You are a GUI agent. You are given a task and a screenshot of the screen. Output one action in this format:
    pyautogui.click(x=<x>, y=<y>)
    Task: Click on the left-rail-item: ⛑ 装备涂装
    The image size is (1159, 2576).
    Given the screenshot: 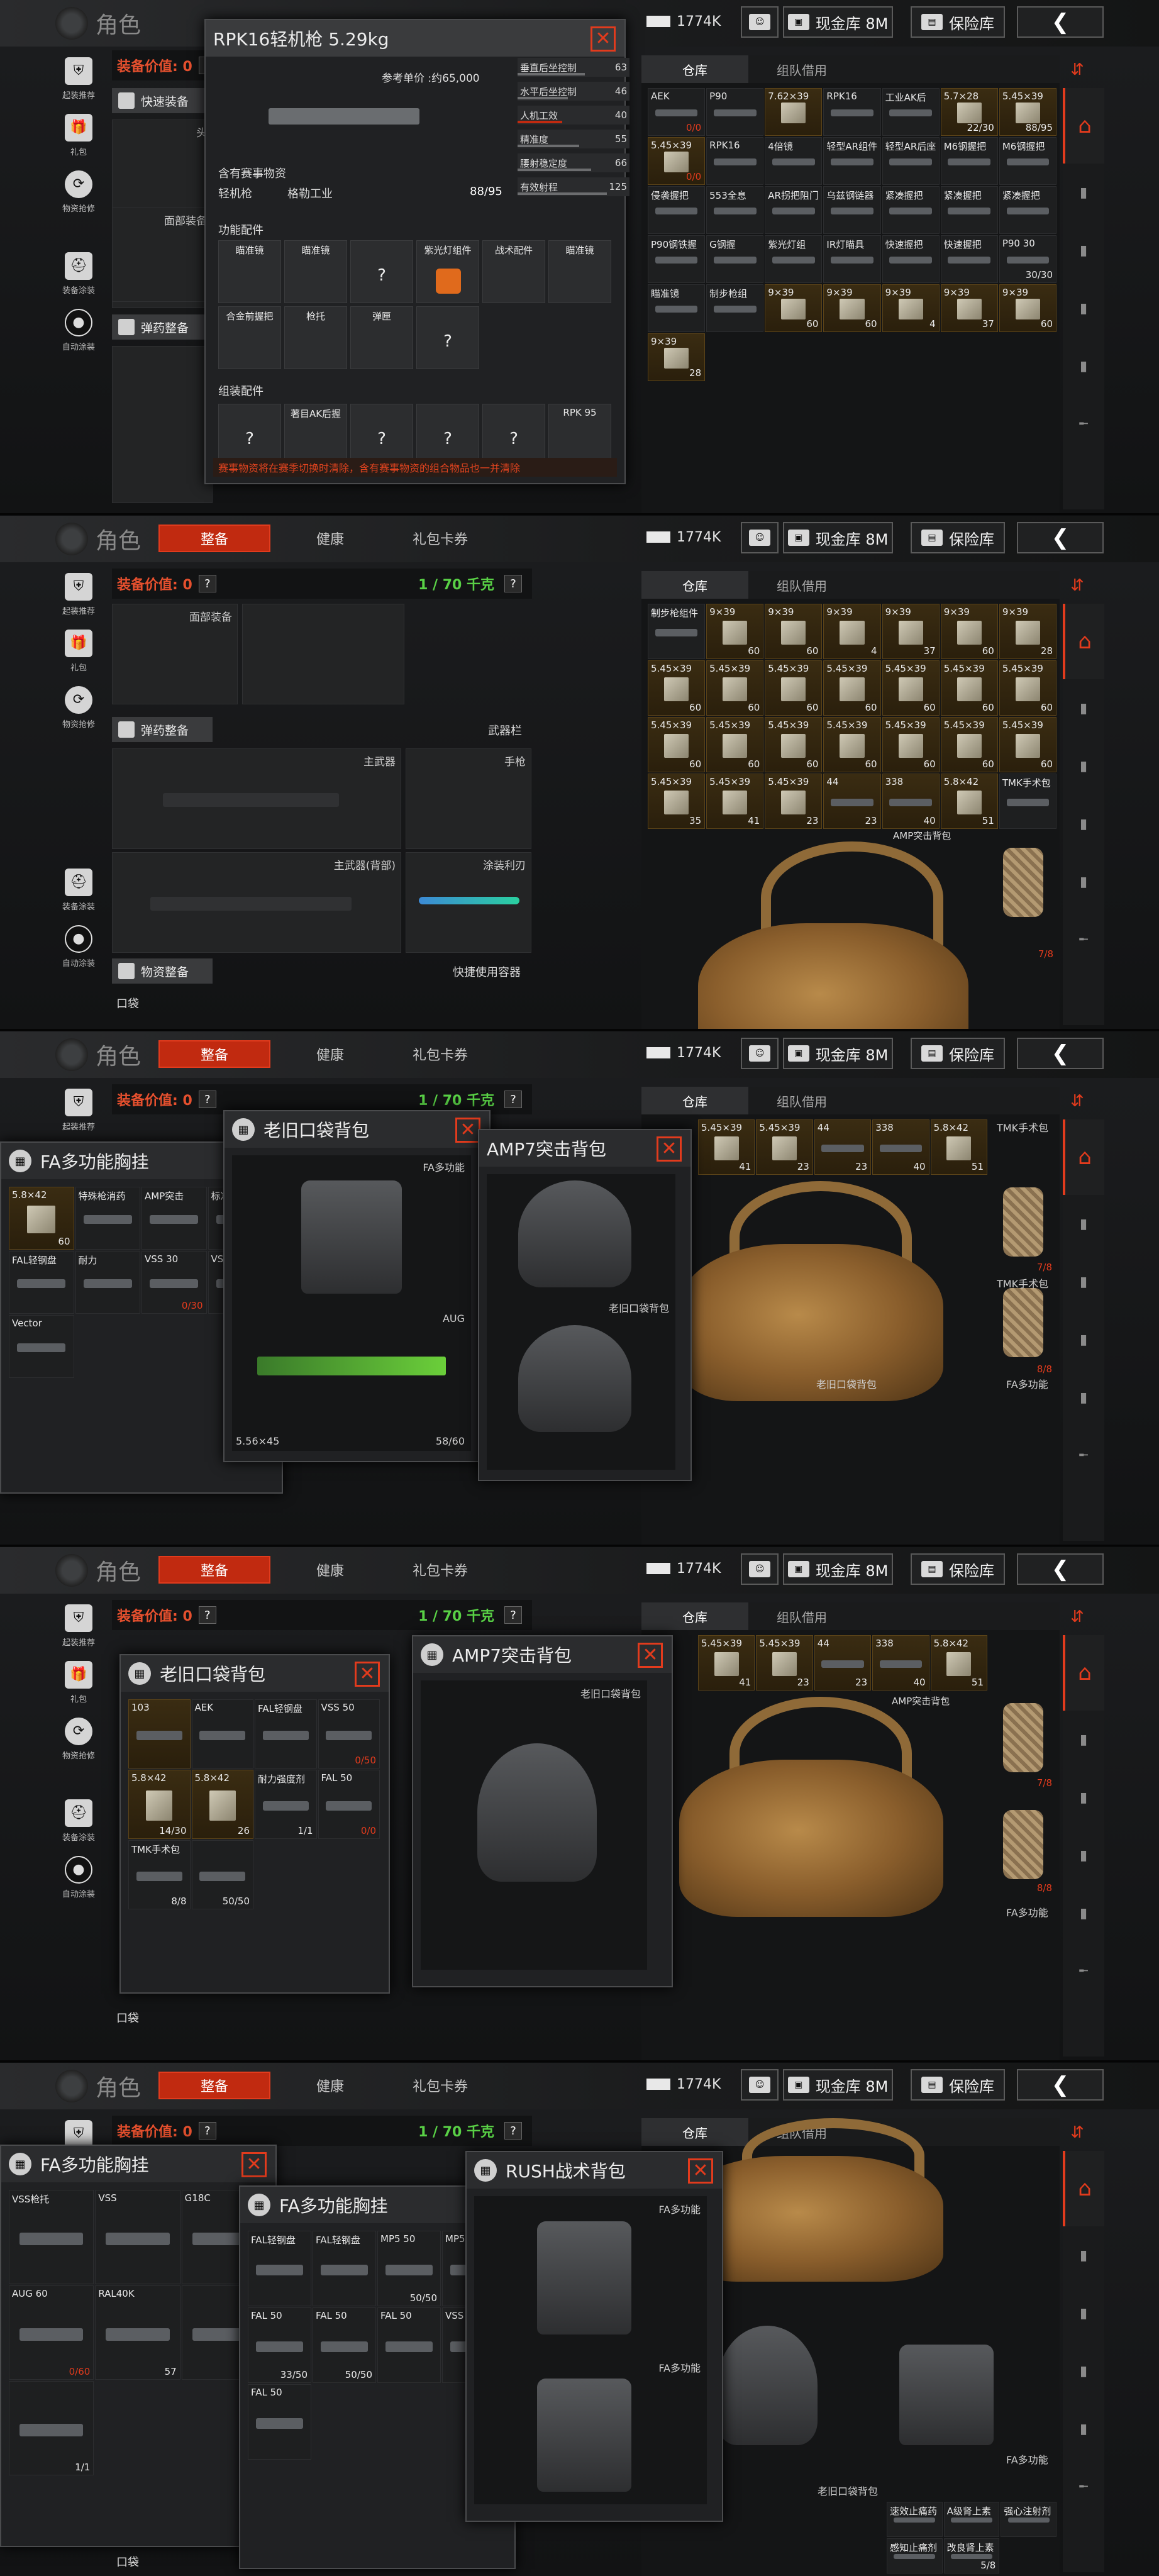 What is the action you would take?
    pyautogui.click(x=78, y=890)
    